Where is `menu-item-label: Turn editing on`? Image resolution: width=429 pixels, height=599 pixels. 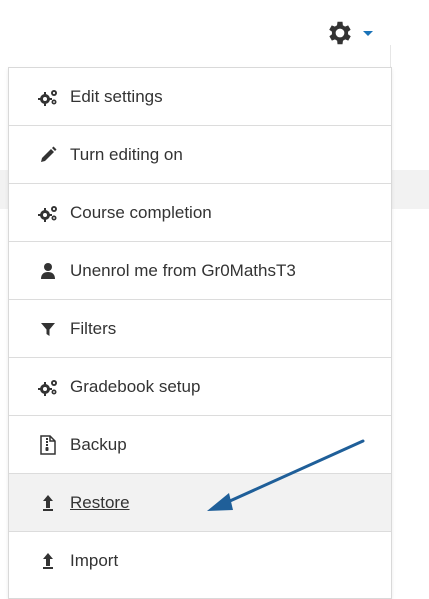 menu-item-label: Turn editing on is located at coordinates (126, 154).